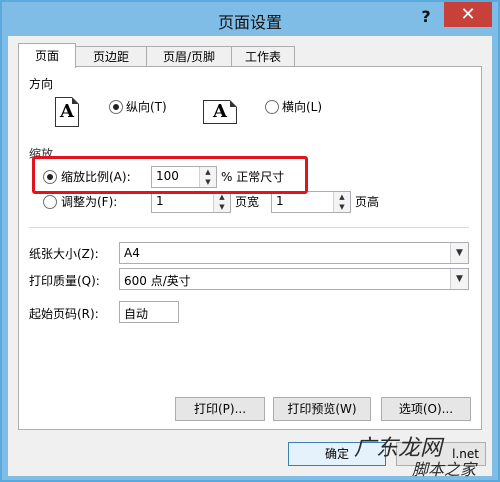 The image size is (500, 482). Describe the element at coordinates (157, 281) in the screenshot. I see `print-quality-value: 600 点/英寸` at that location.